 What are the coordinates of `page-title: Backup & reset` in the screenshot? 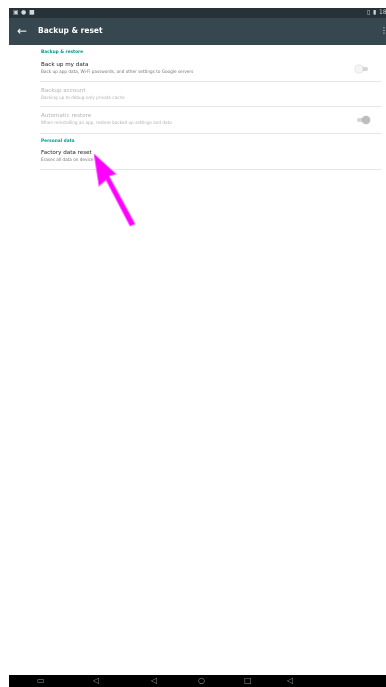 It's located at (70, 30).